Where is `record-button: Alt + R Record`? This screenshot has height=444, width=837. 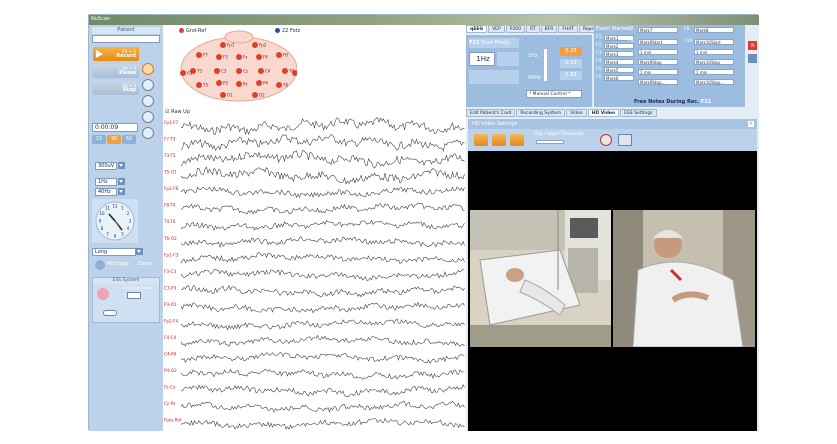
record-button: Alt + R Record is located at coordinates (116, 54).